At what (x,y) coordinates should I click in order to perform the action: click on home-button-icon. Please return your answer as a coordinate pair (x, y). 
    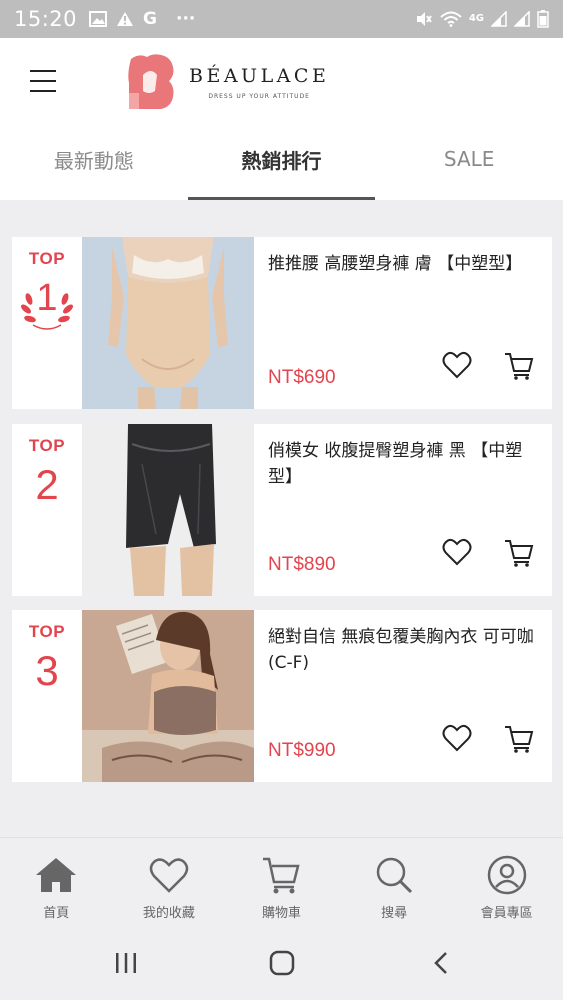
    Looking at the image, I should click on (282, 963).